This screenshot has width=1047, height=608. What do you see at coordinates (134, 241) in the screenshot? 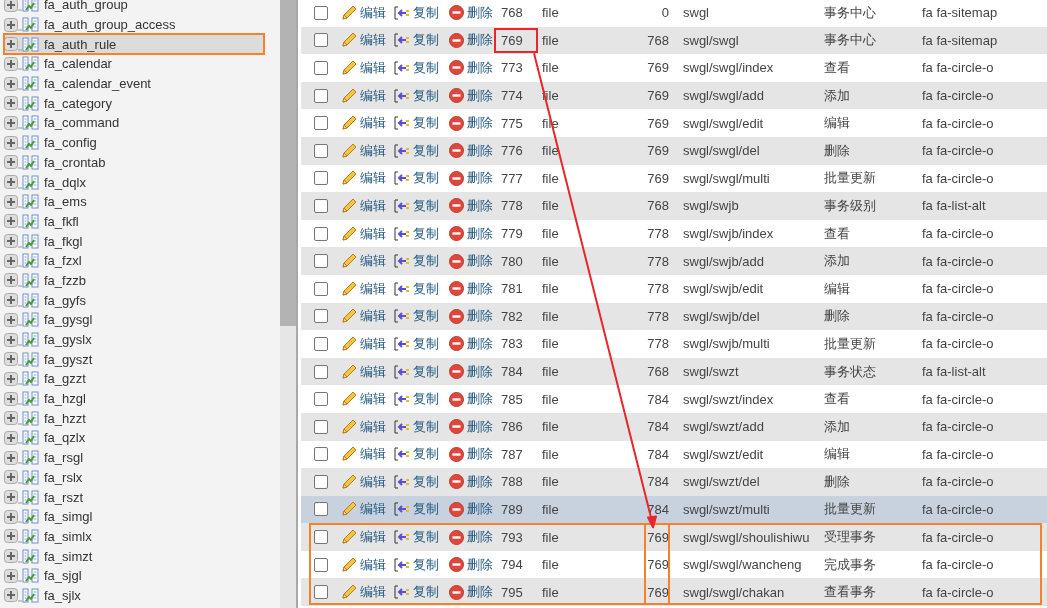
I see `table-tree-item: fa_fkgl` at bounding box center [134, 241].